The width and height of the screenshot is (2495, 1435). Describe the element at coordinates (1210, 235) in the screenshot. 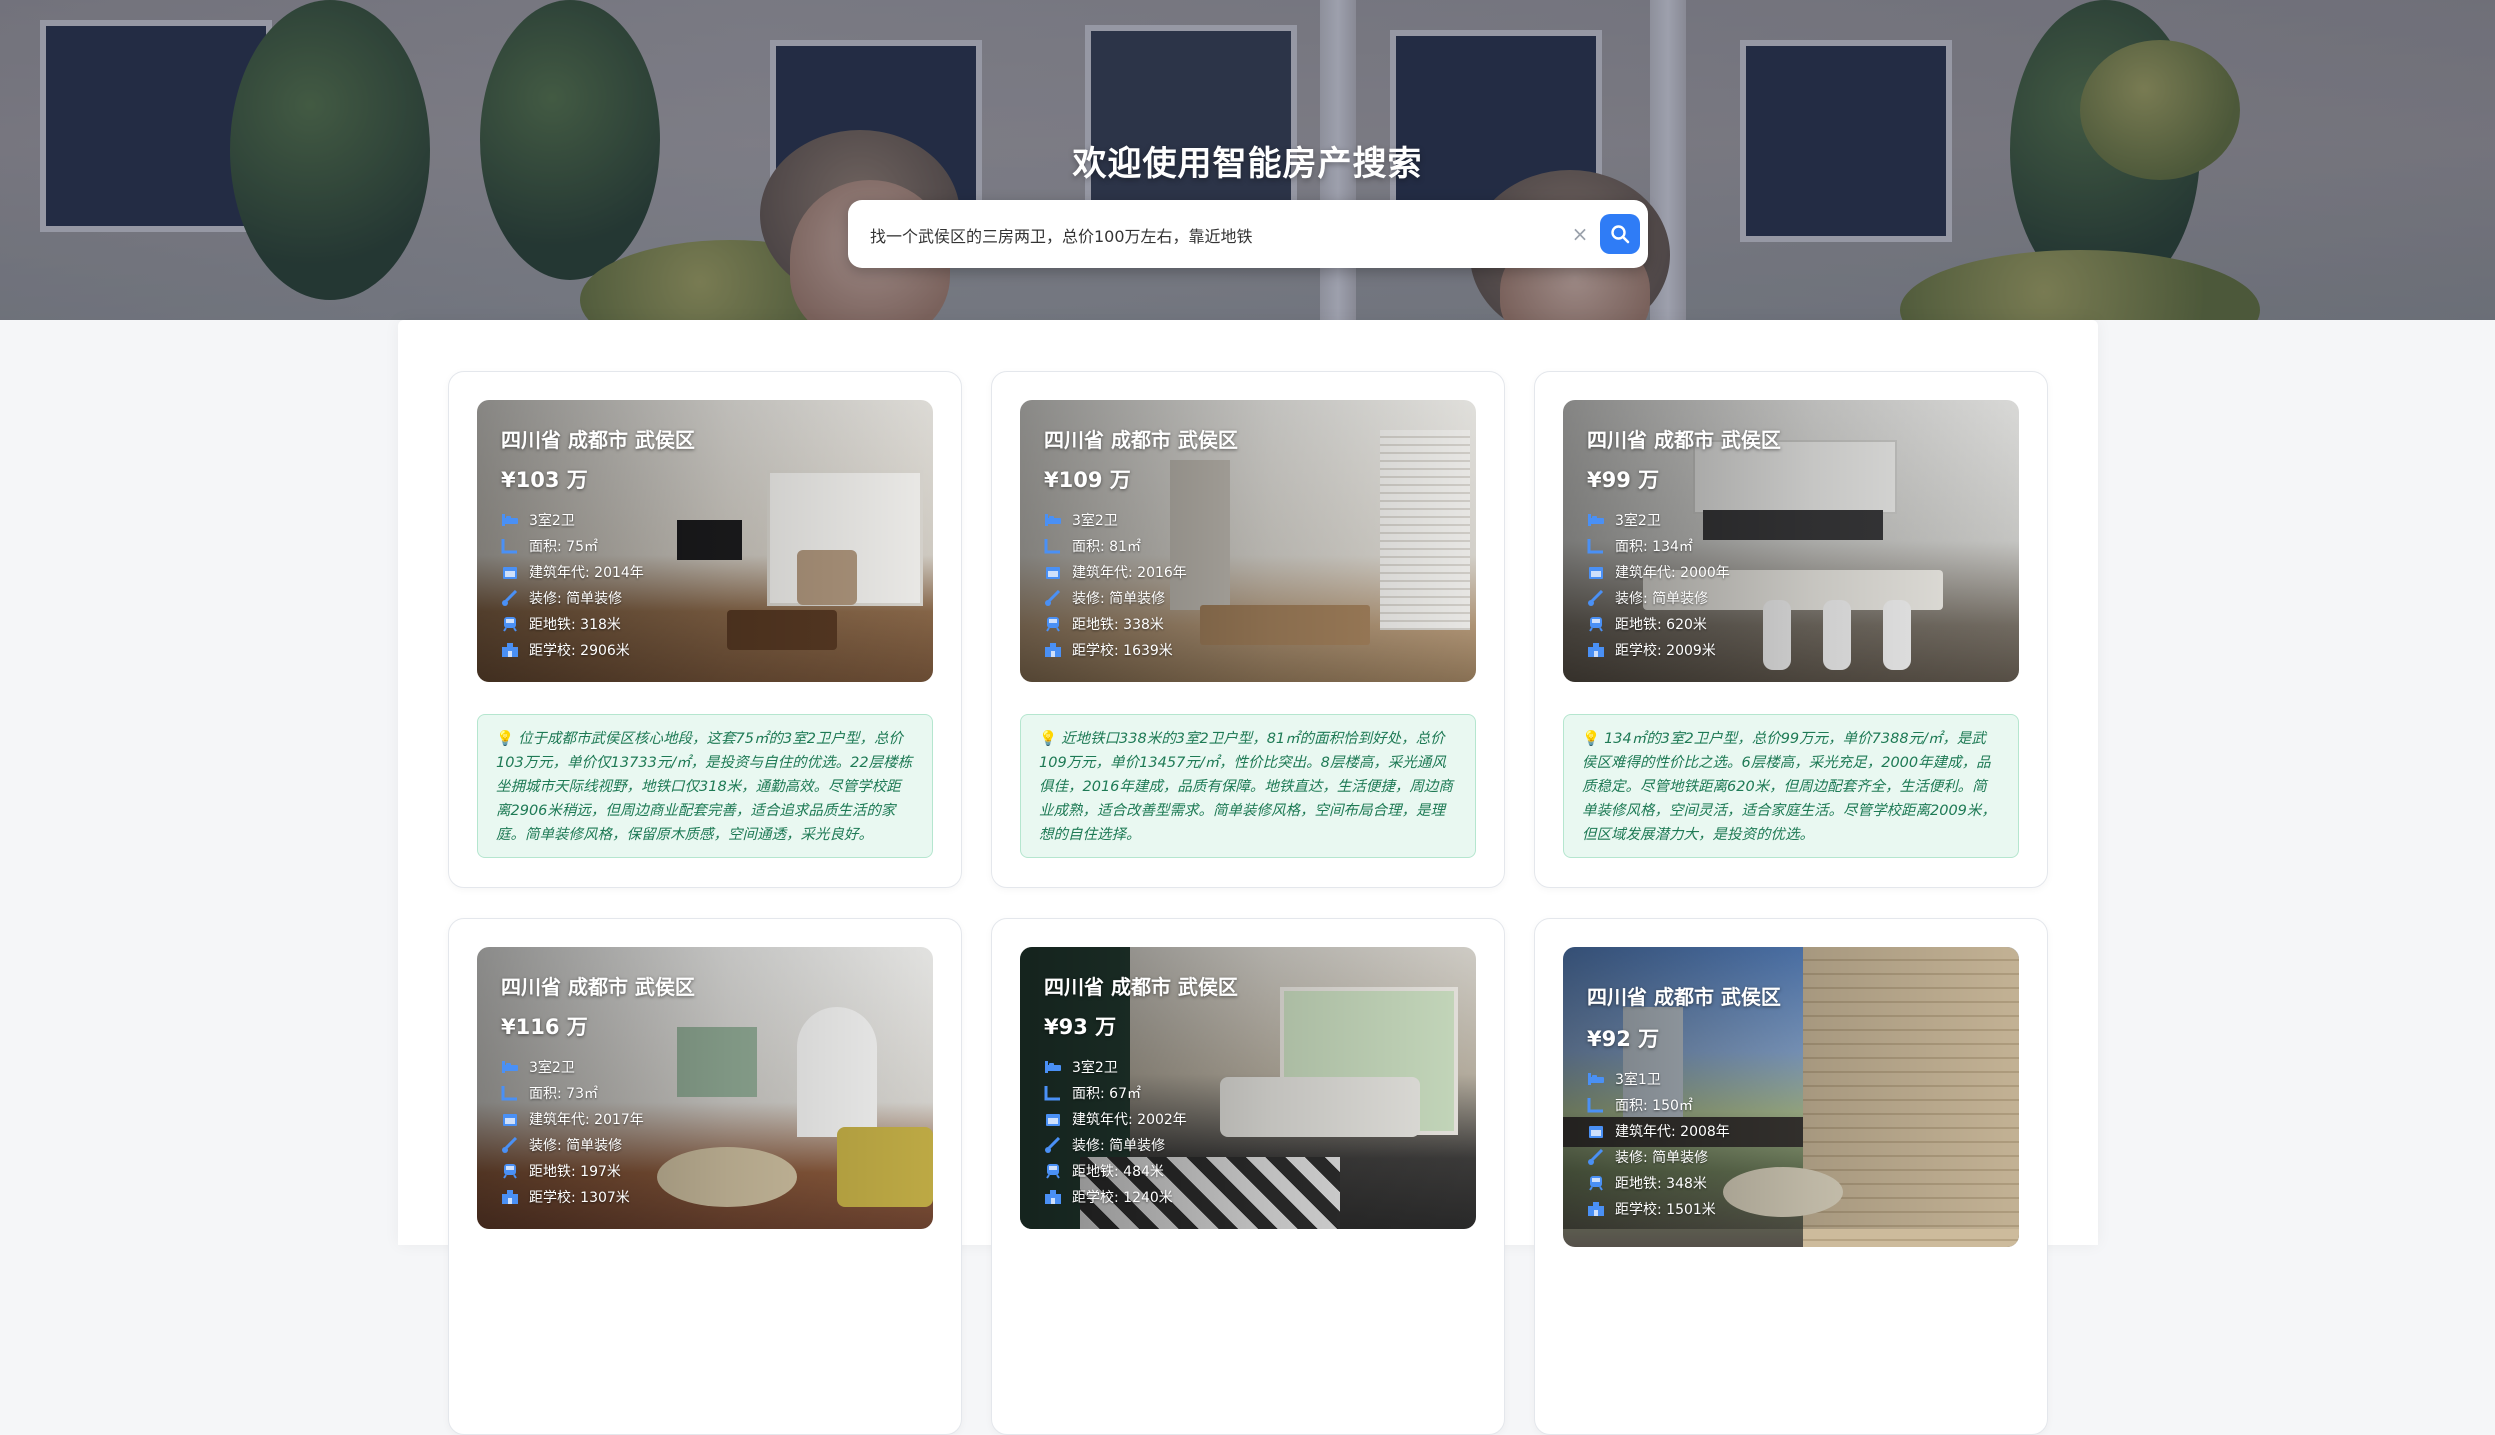

I see `search-input` at that location.